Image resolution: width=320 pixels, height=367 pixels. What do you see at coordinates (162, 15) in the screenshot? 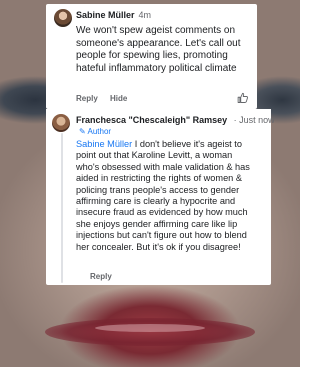
I see `comment-header: Sabine Müller 4m` at bounding box center [162, 15].